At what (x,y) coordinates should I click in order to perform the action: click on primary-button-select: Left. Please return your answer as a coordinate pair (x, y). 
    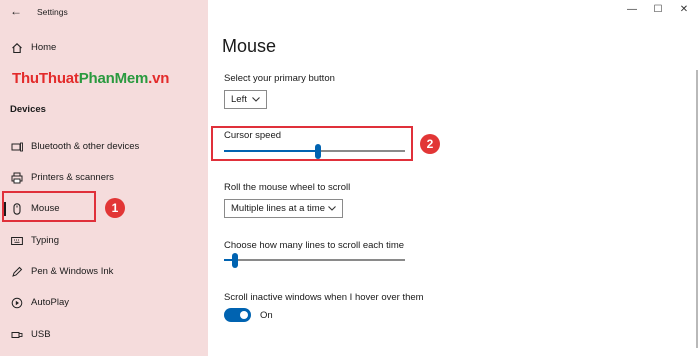
    Looking at the image, I should click on (245, 99).